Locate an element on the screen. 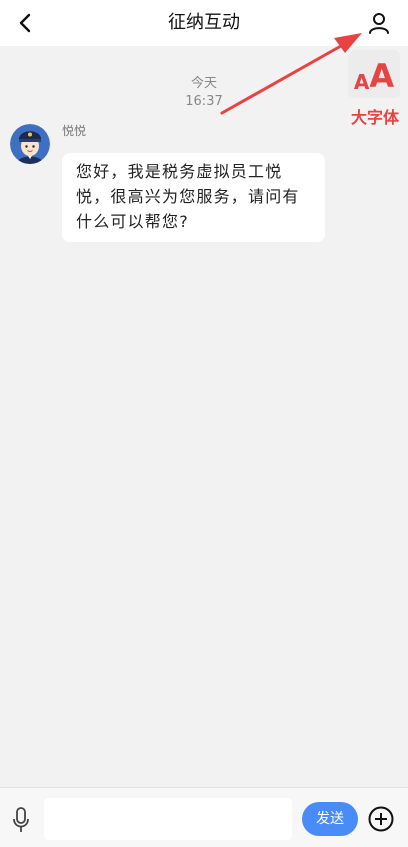 Image resolution: width=408 pixels, height=847 pixels. agent-avatar-icon is located at coordinates (30, 144).